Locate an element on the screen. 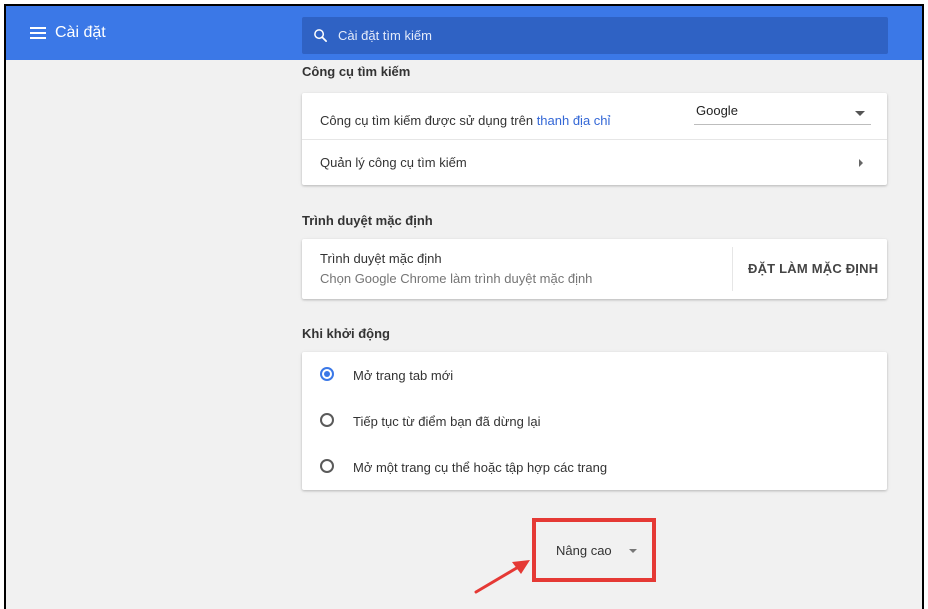 This screenshot has width=928, height=609. make-default-button: ĐẶT LÀM MẶC ĐỊNH is located at coordinates (813, 268).